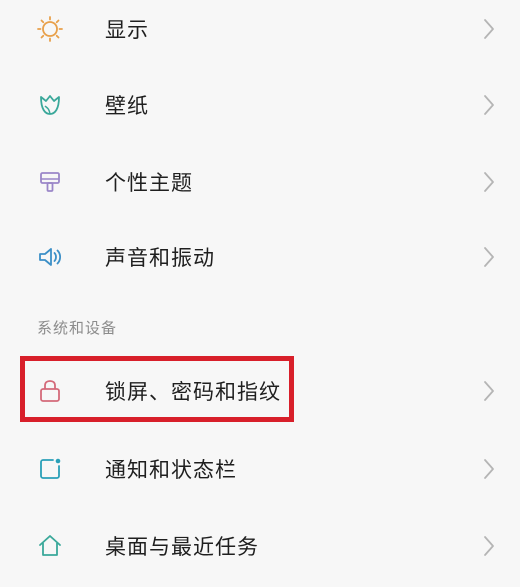  What do you see at coordinates (160, 258) in the screenshot?
I see `settings-item-label: 声音和振动` at bounding box center [160, 258].